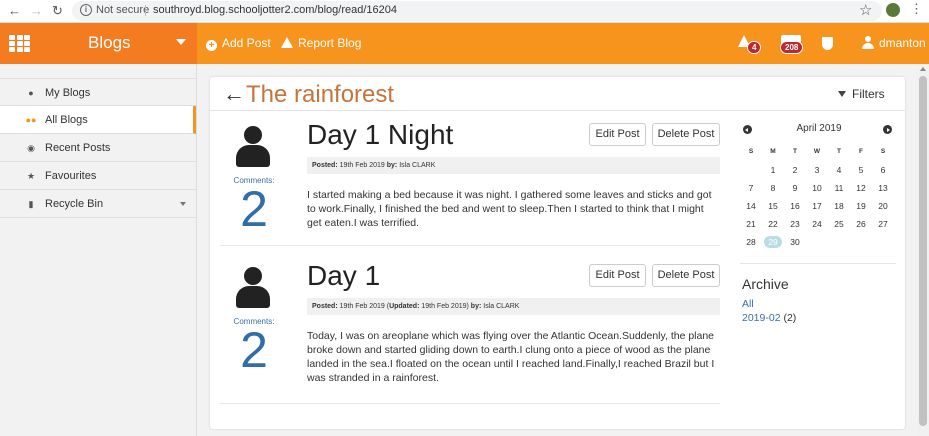 This screenshot has height=436, width=929. Describe the element at coordinates (817, 188) in the screenshot. I see `calendar-day: 10` at that location.